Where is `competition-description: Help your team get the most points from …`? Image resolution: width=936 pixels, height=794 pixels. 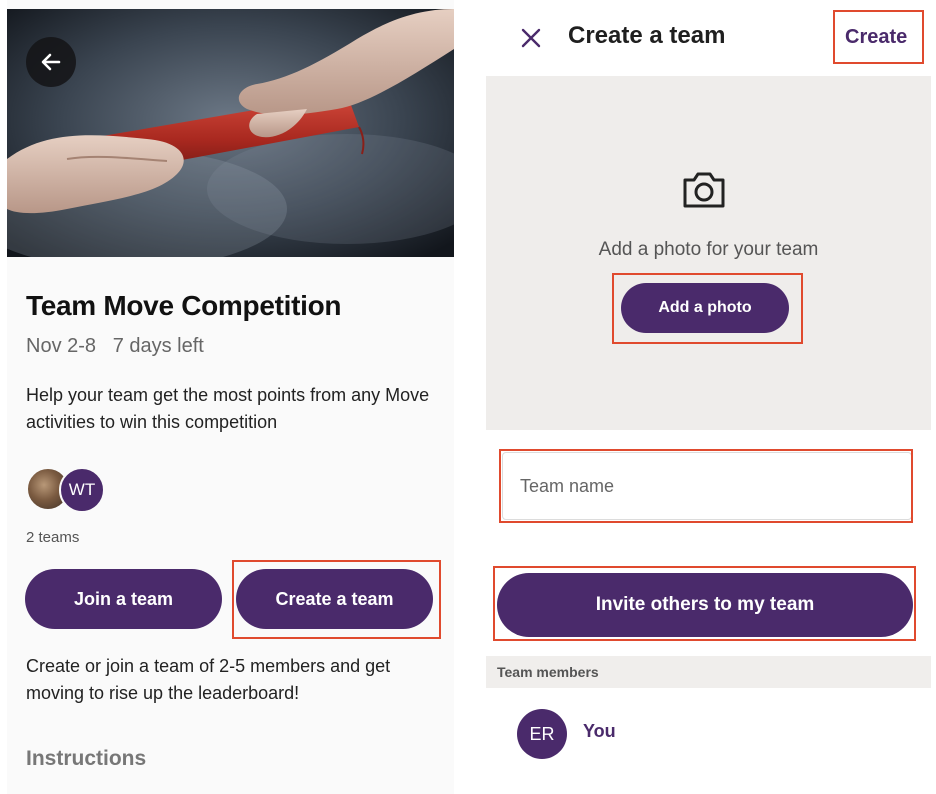 competition-description: Help your team get the most points from … is located at coordinates (228, 408).